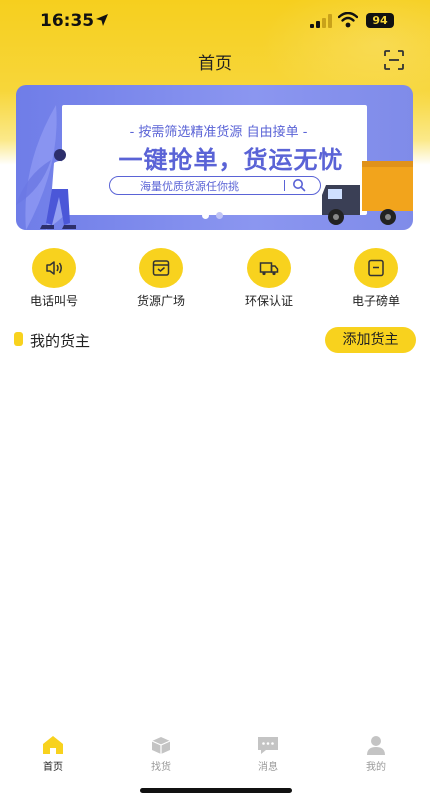 This screenshot has height=800, width=430. I want to click on tab-bar: 首页 找货 消息 我的, so click(215, 754).